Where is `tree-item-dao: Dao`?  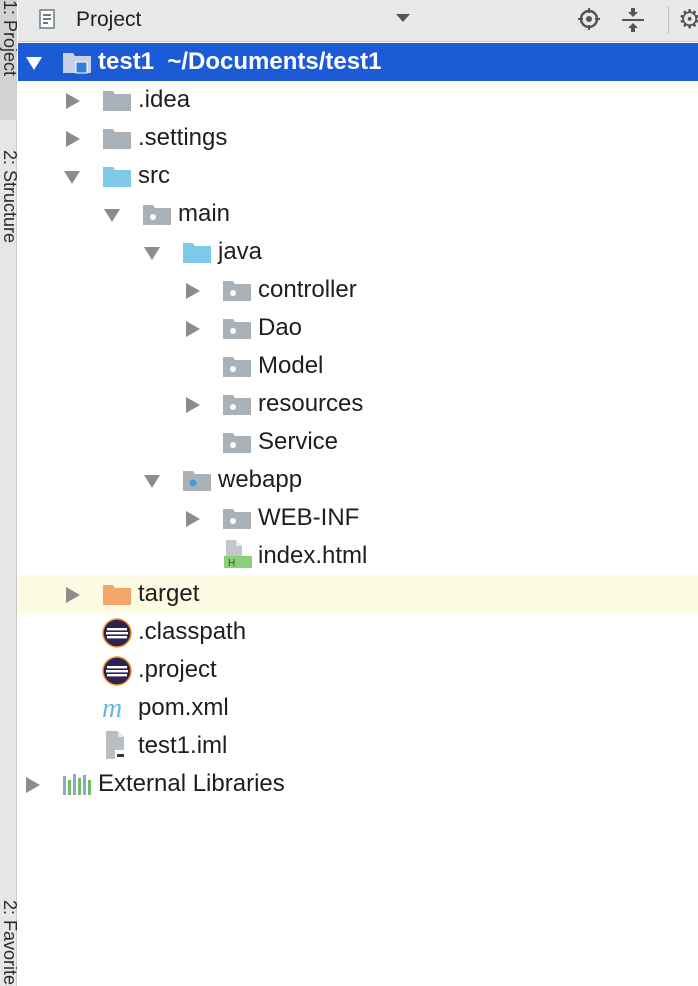
tree-item-dao: Dao is located at coordinates (358, 328).